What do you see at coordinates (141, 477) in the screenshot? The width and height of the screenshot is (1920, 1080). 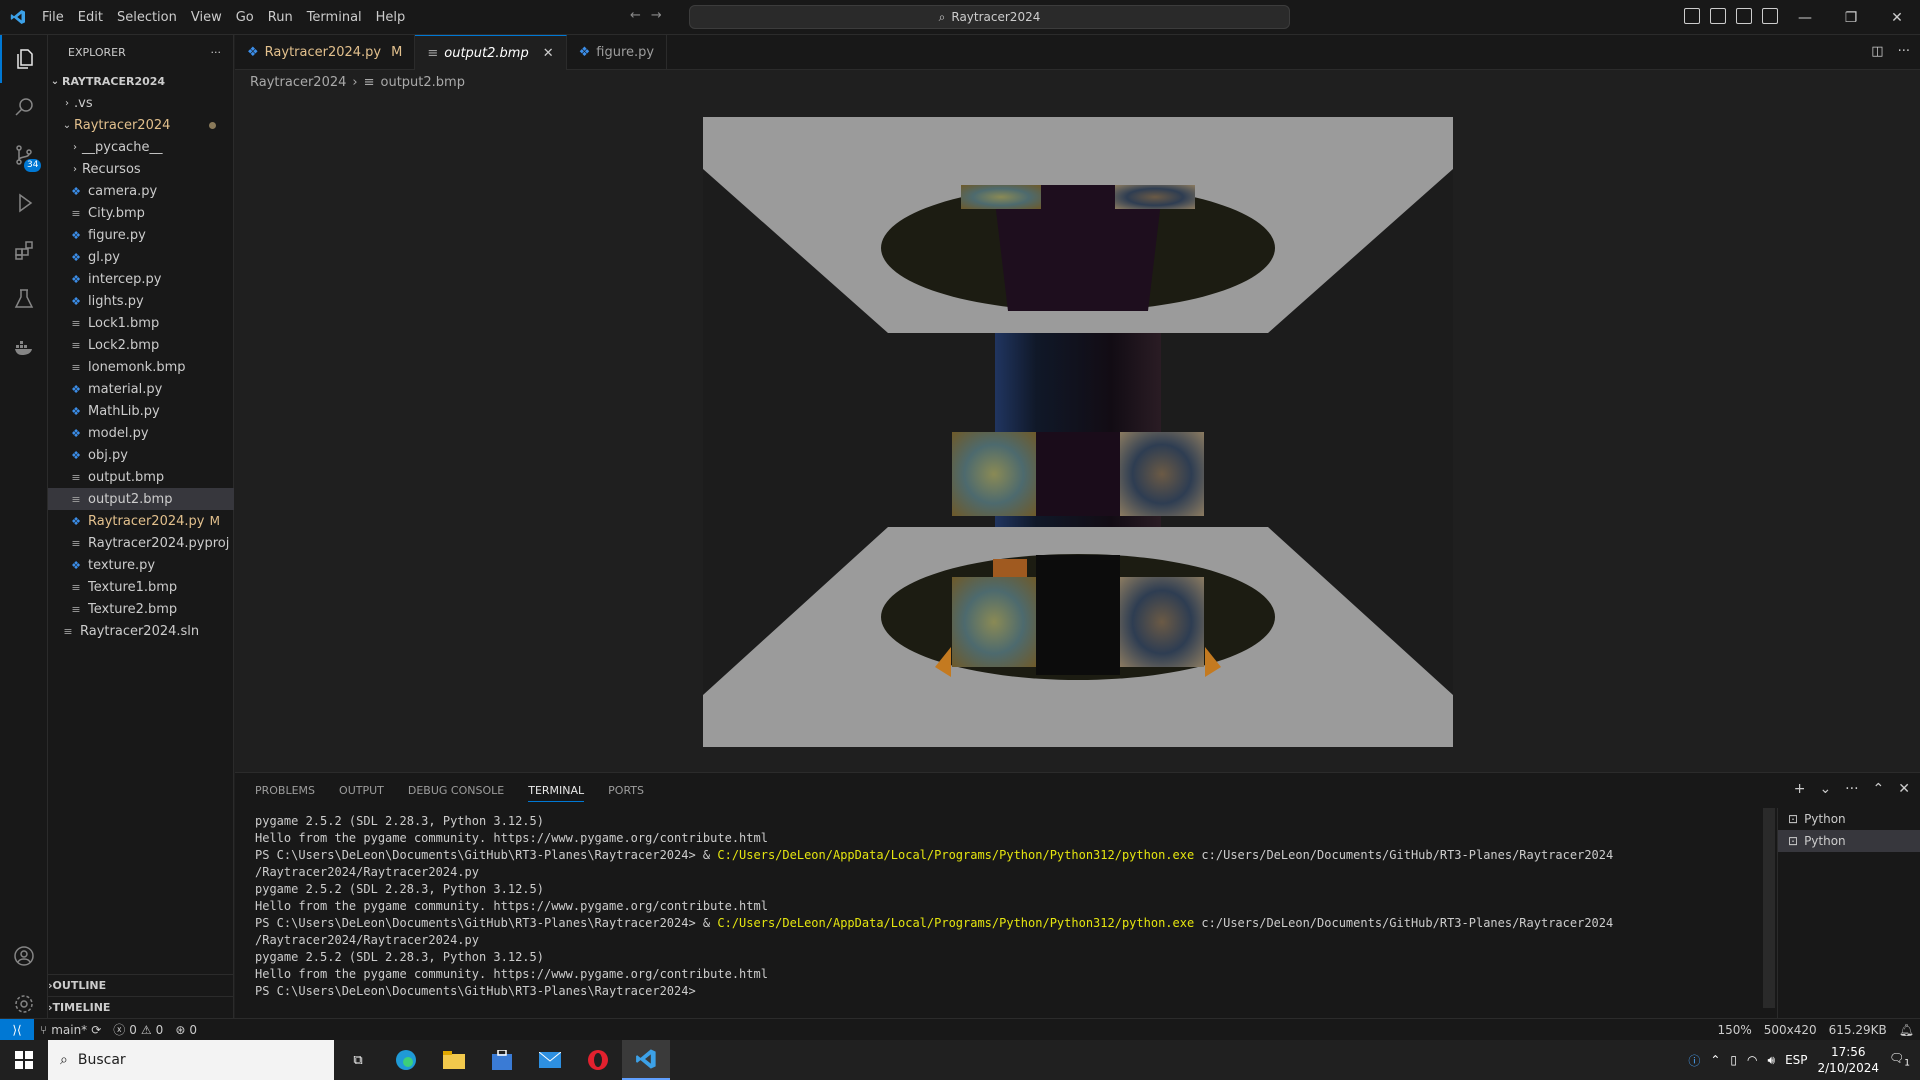 I see `tree-item: ≡ output.bmp` at bounding box center [141, 477].